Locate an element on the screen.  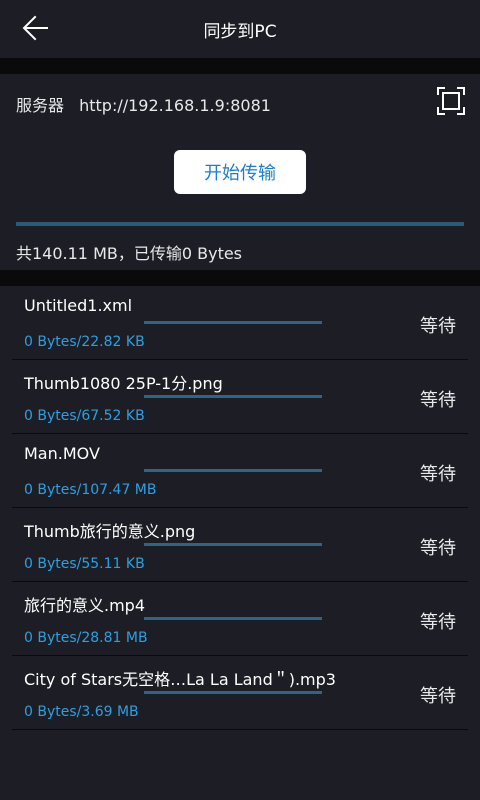
server-address: http://192.168.1.9:8081 is located at coordinates (175, 105).